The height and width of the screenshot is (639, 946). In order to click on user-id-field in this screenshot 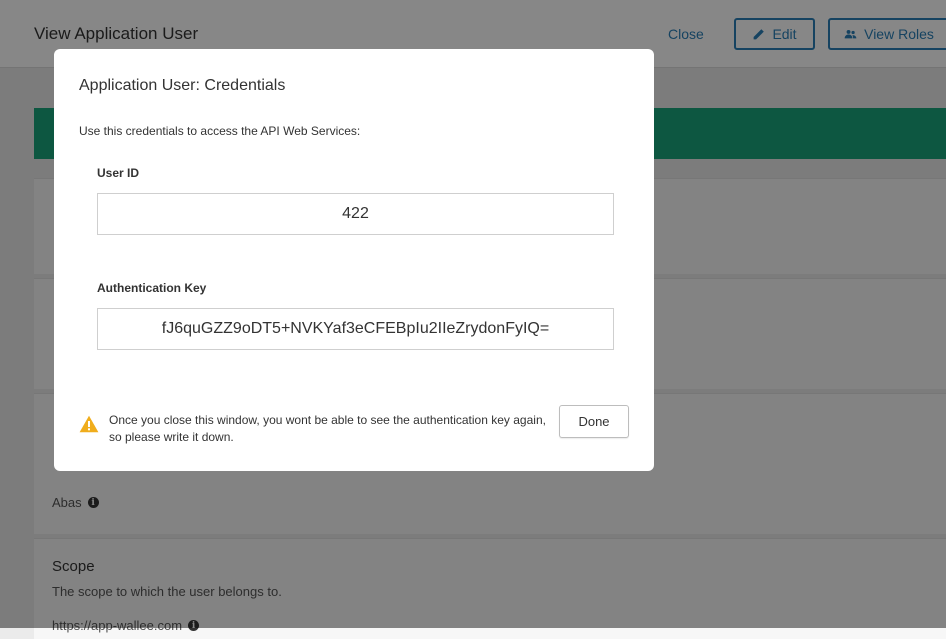, I will do `click(355, 214)`.